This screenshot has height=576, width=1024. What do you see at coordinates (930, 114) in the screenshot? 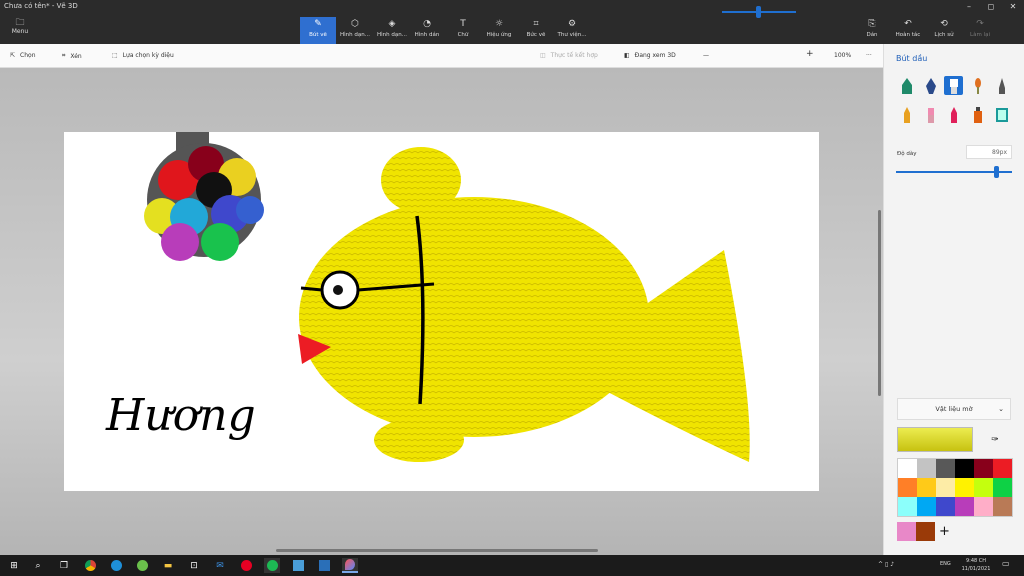
I see `eraser-brush` at bounding box center [930, 114].